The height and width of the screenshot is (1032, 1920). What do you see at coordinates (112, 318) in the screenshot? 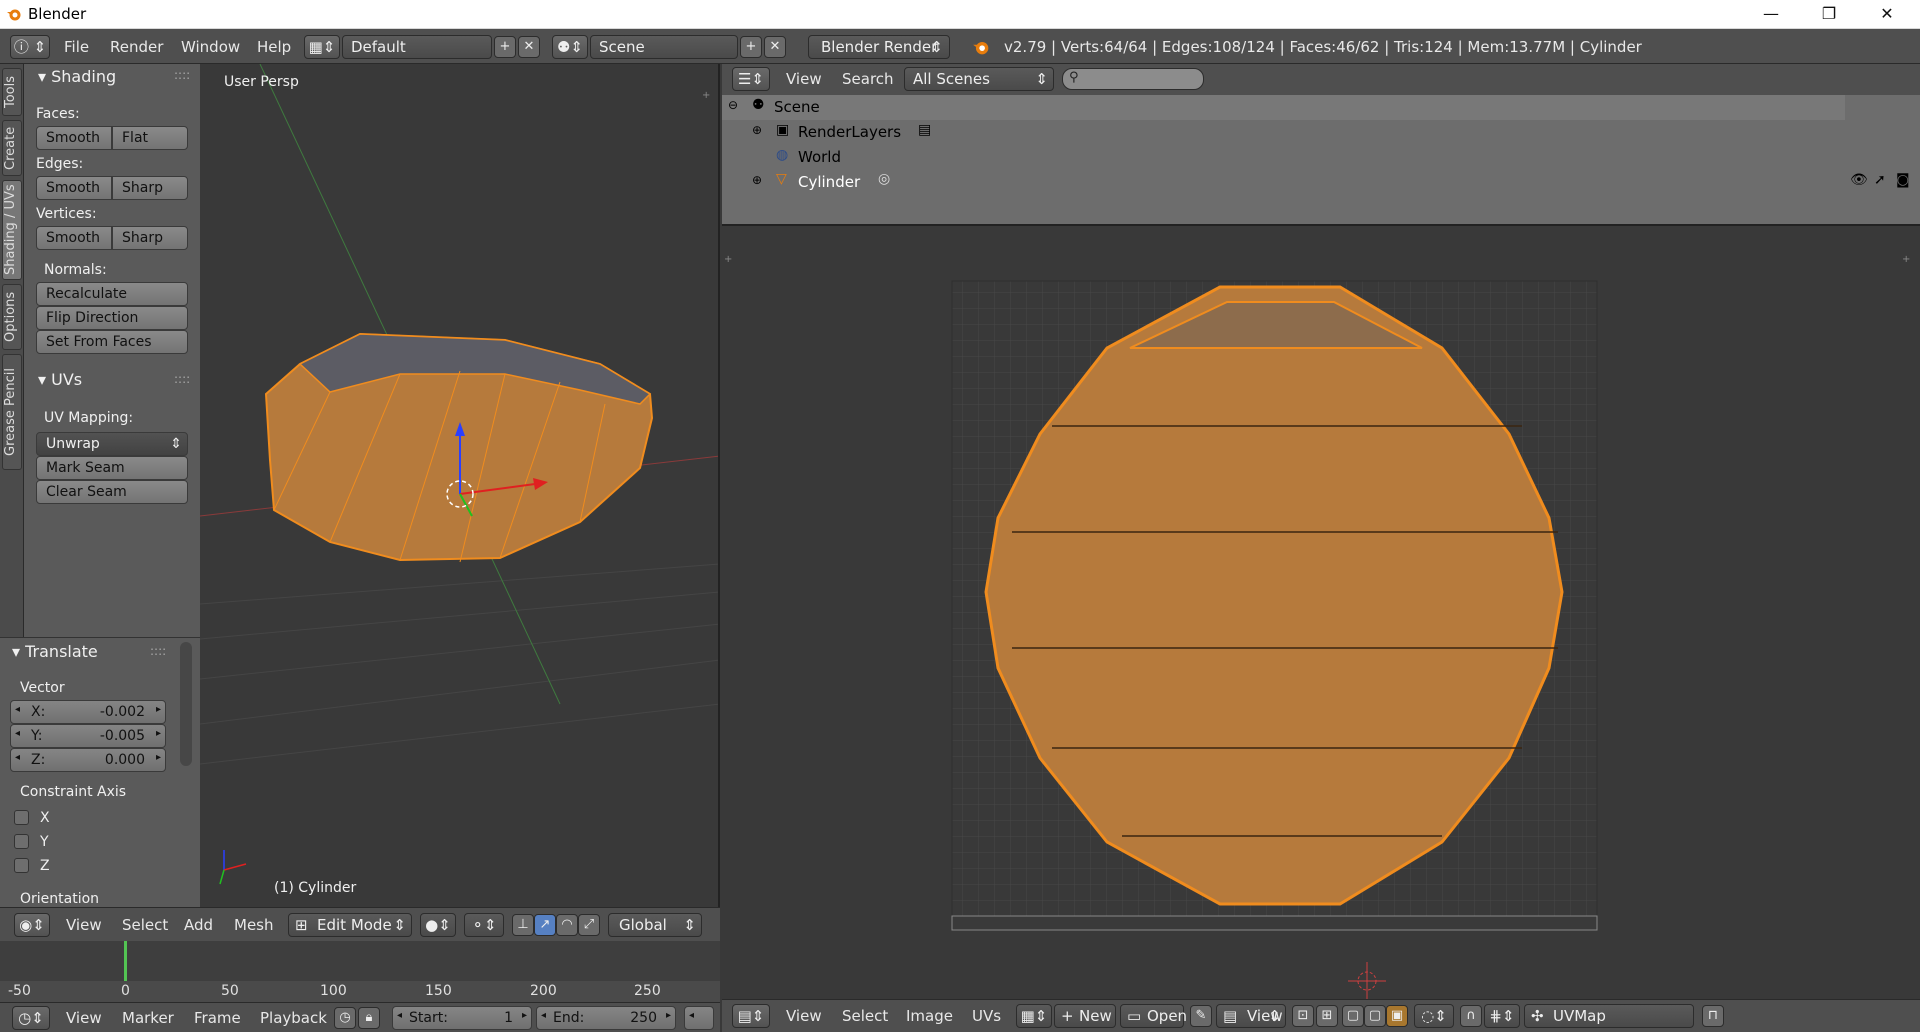
I see `flip-direction-button: Flip Direction` at bounding box center [112, 318].